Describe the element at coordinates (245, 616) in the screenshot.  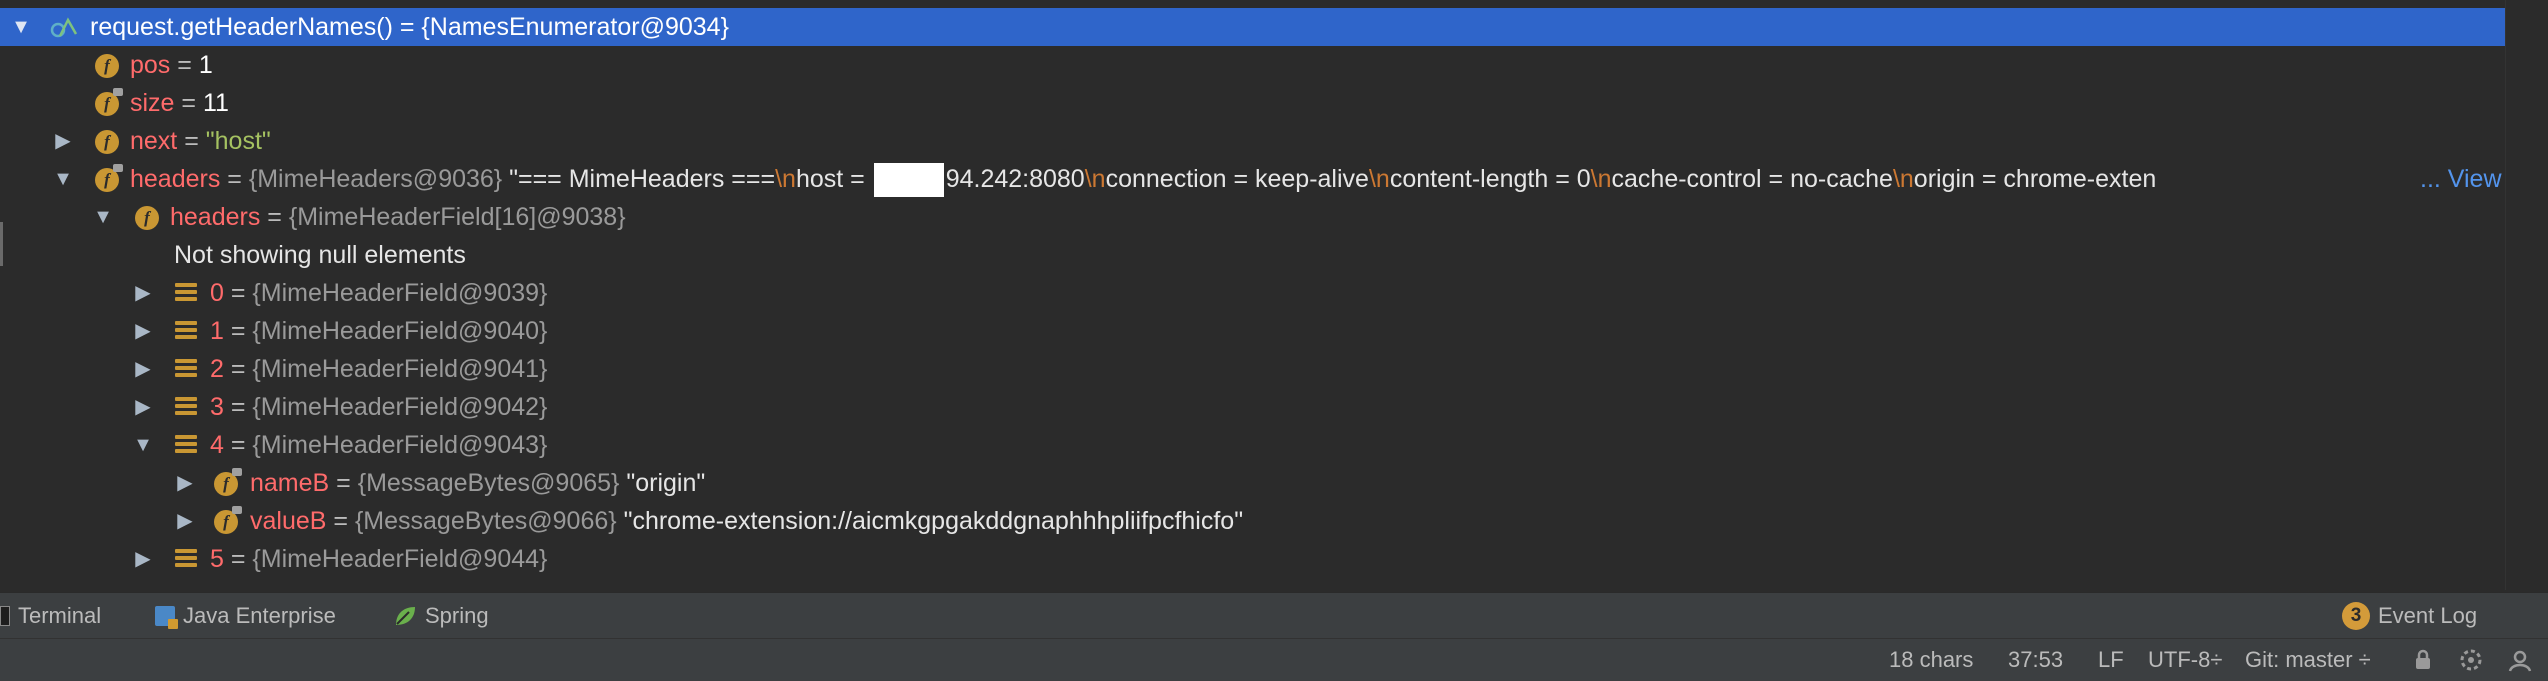
I see `java-enterprise-tab: Java Enterprise` at that location.